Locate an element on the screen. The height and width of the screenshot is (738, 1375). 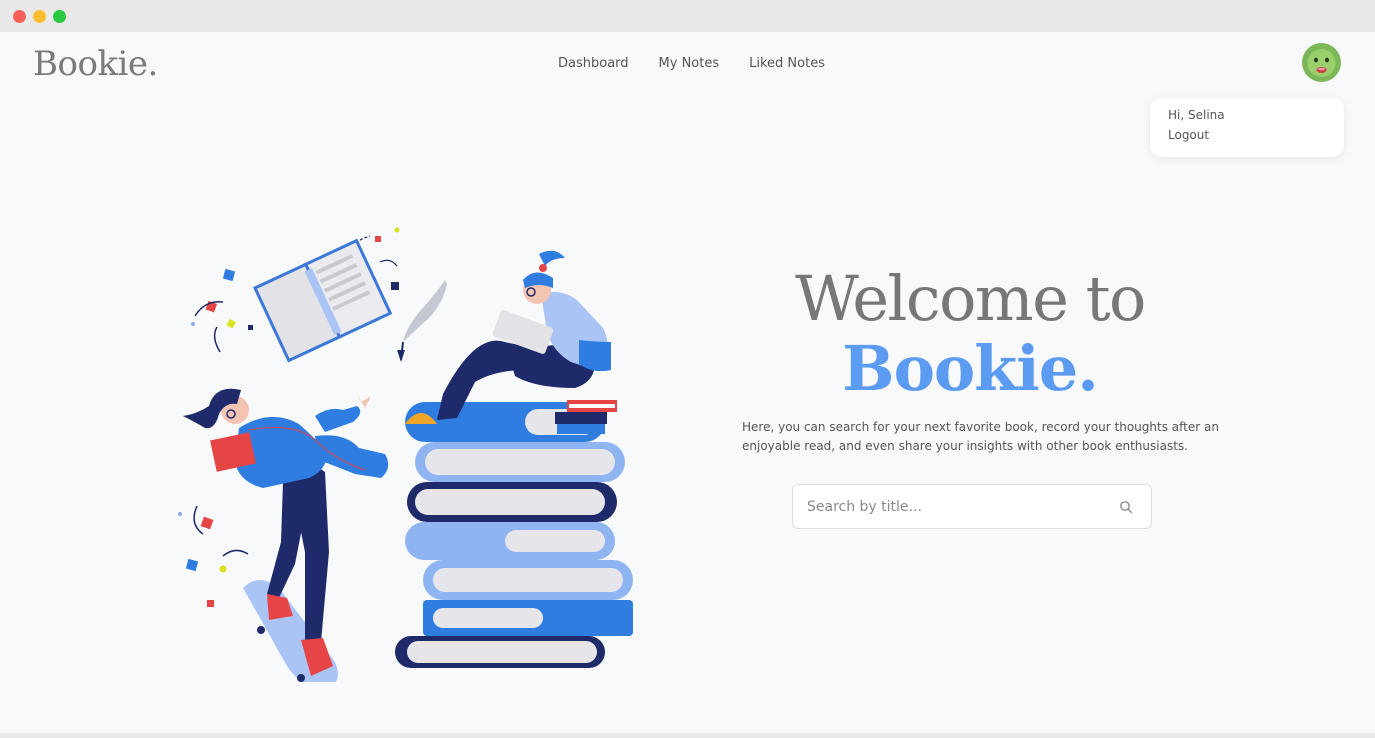
flying-book is located at coordinates (323, 300).